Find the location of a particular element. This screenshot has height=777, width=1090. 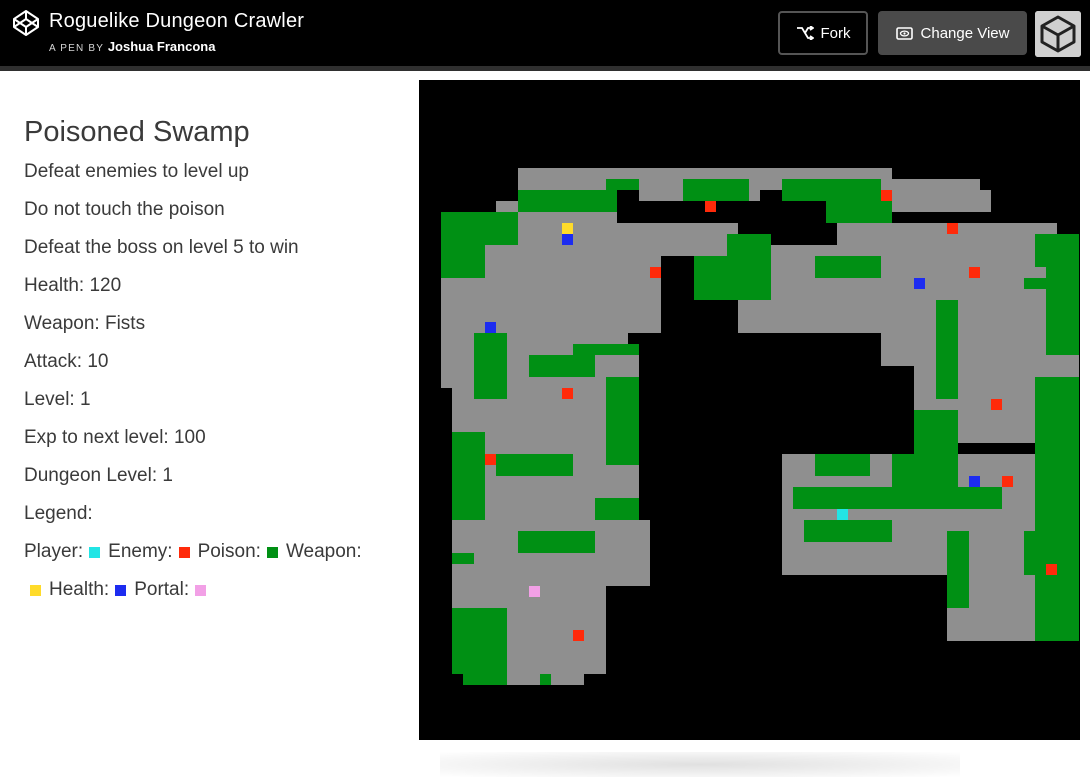

user-avatar is located at coordinates (1058, 34).